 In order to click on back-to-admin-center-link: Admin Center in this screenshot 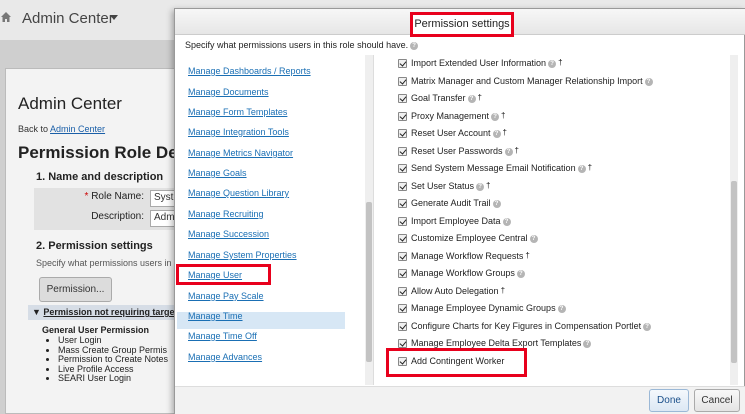, I will do `click(77, 129)`.